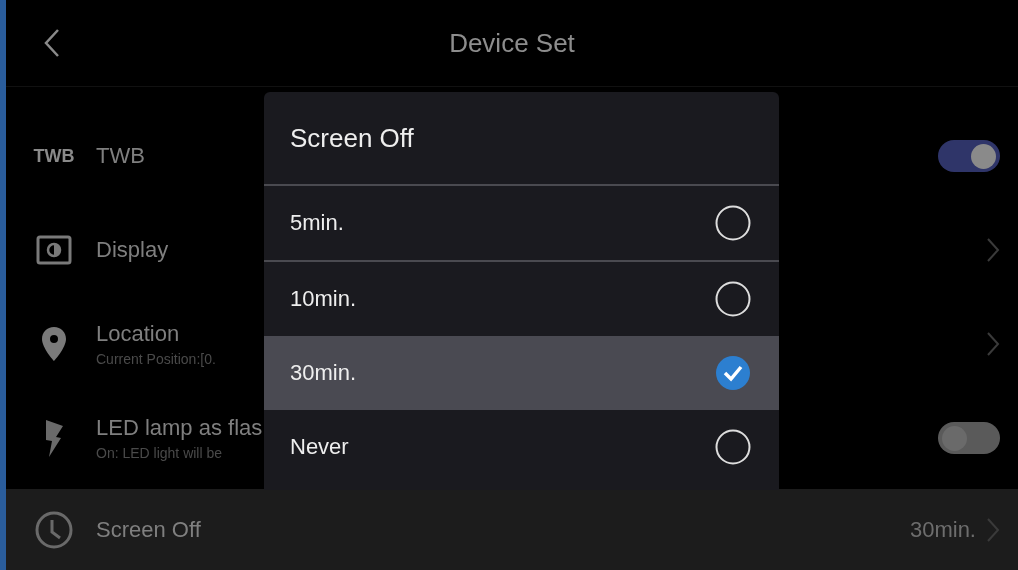 This screenshot has width=1018, height=570. I want to click on twb-icon: TWB, so click(54, 156).